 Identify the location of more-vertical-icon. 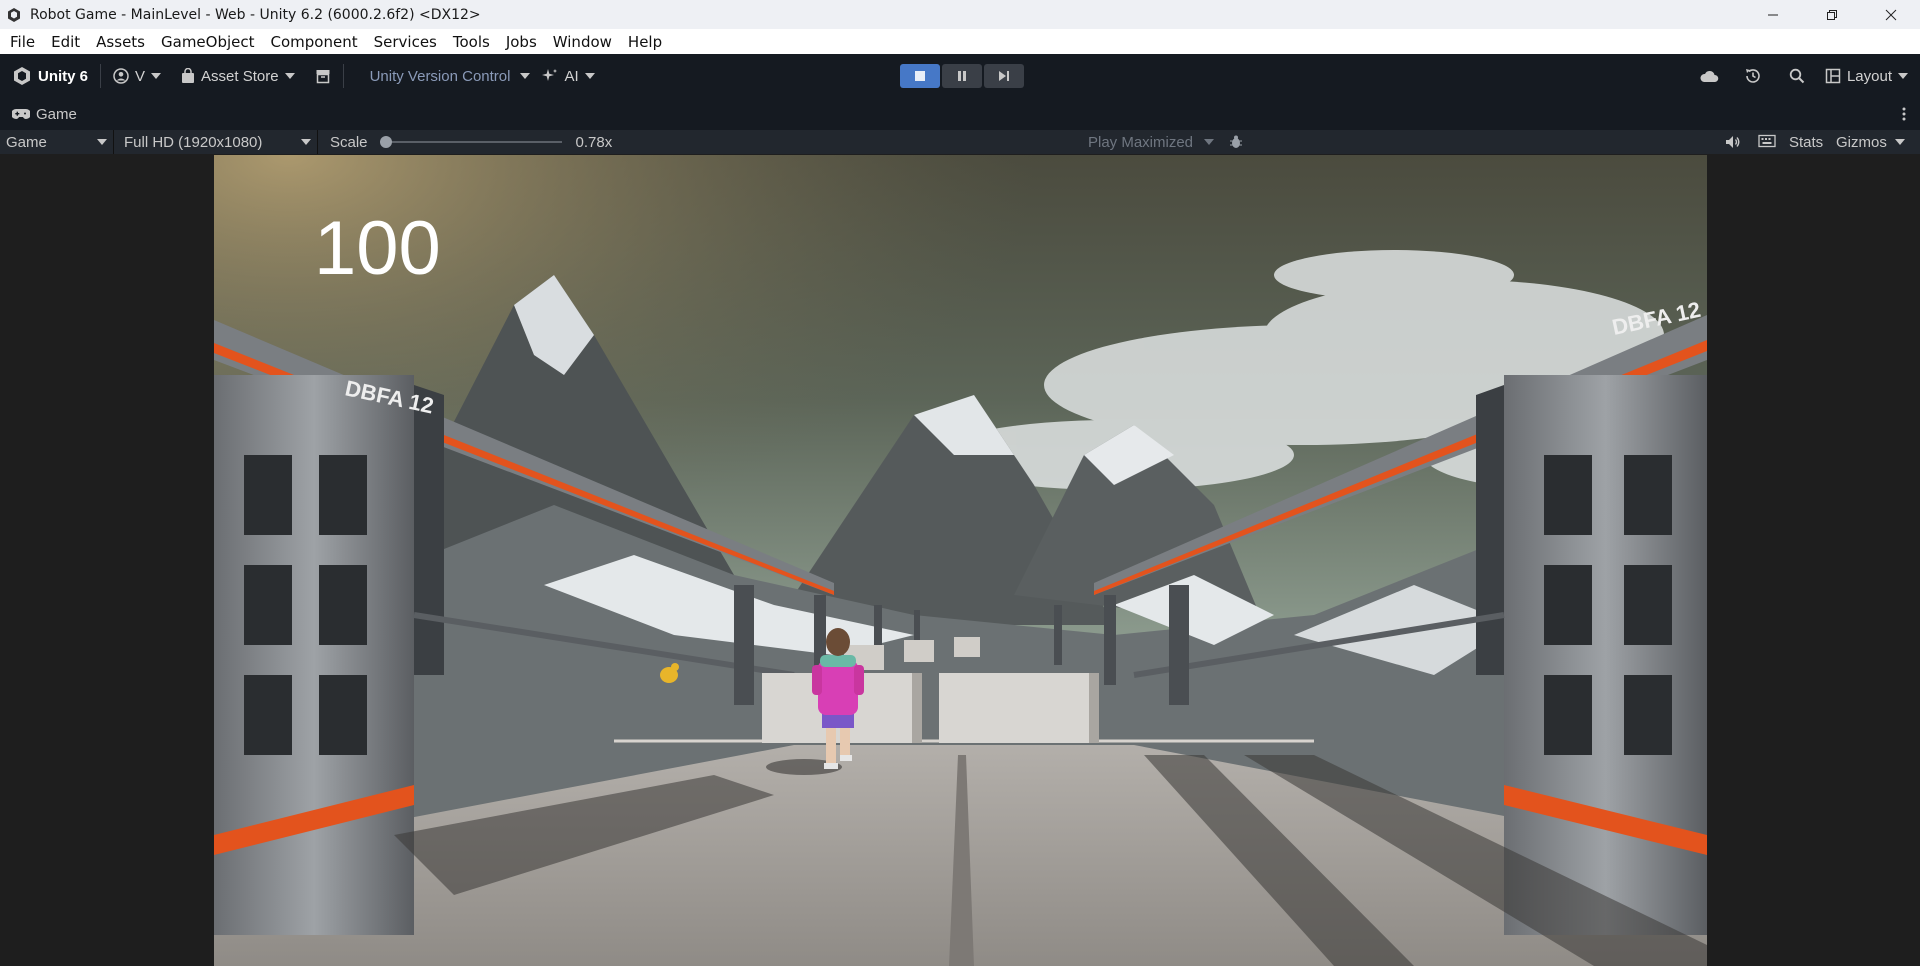
(1904, 114).